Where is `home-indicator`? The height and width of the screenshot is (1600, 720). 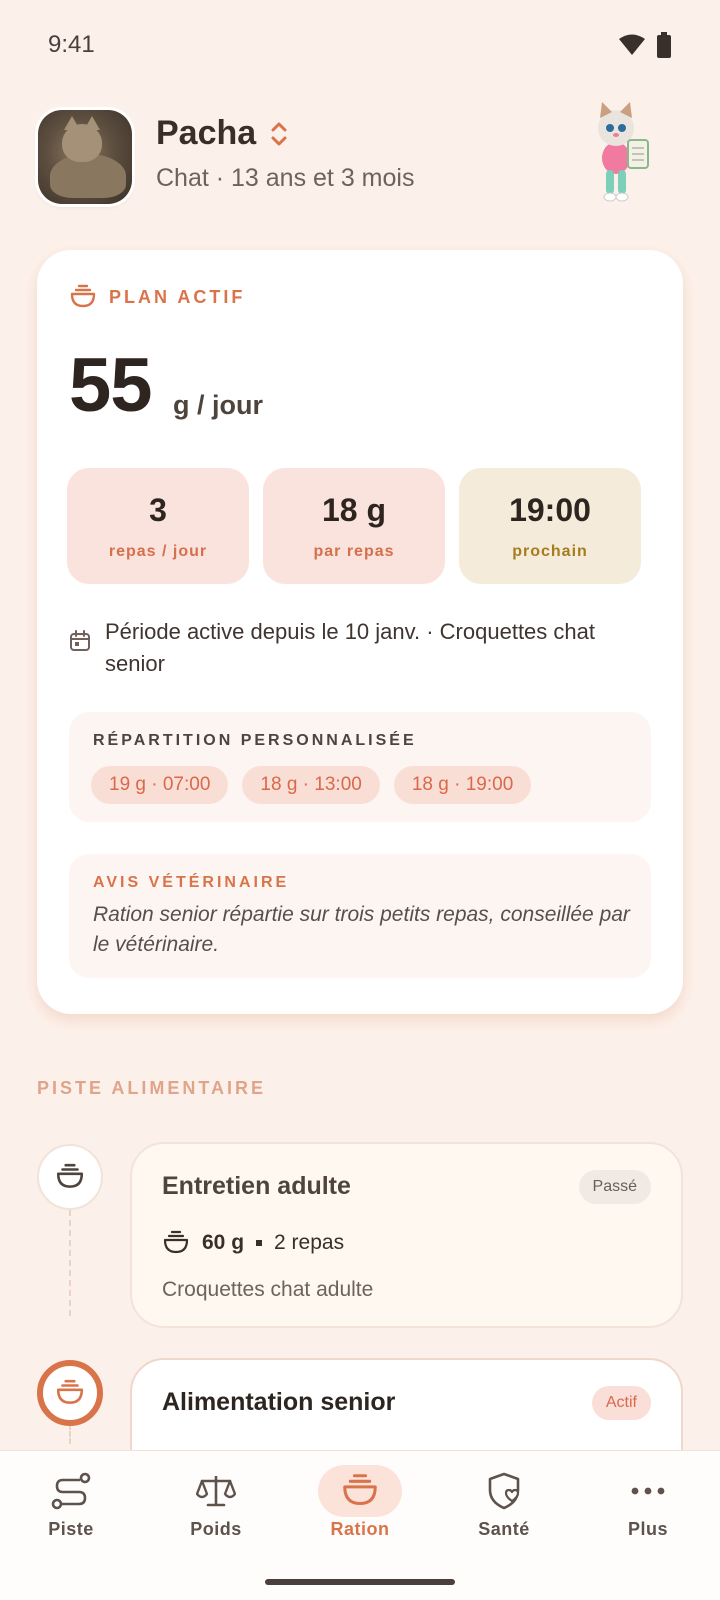 home-indicator is located at coordinates (360, 1582).